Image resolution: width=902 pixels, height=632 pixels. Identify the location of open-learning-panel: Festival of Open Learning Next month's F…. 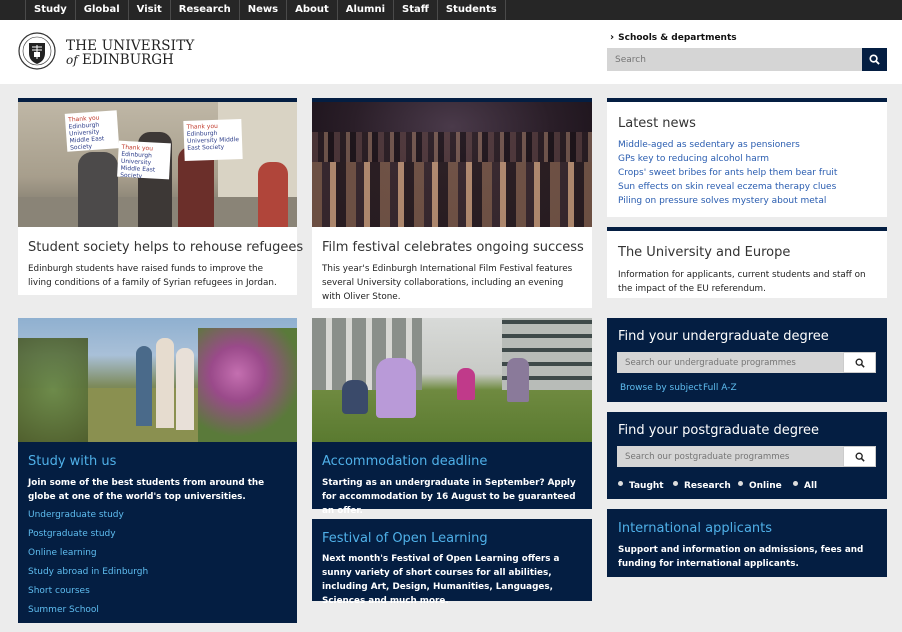
(452, 562).